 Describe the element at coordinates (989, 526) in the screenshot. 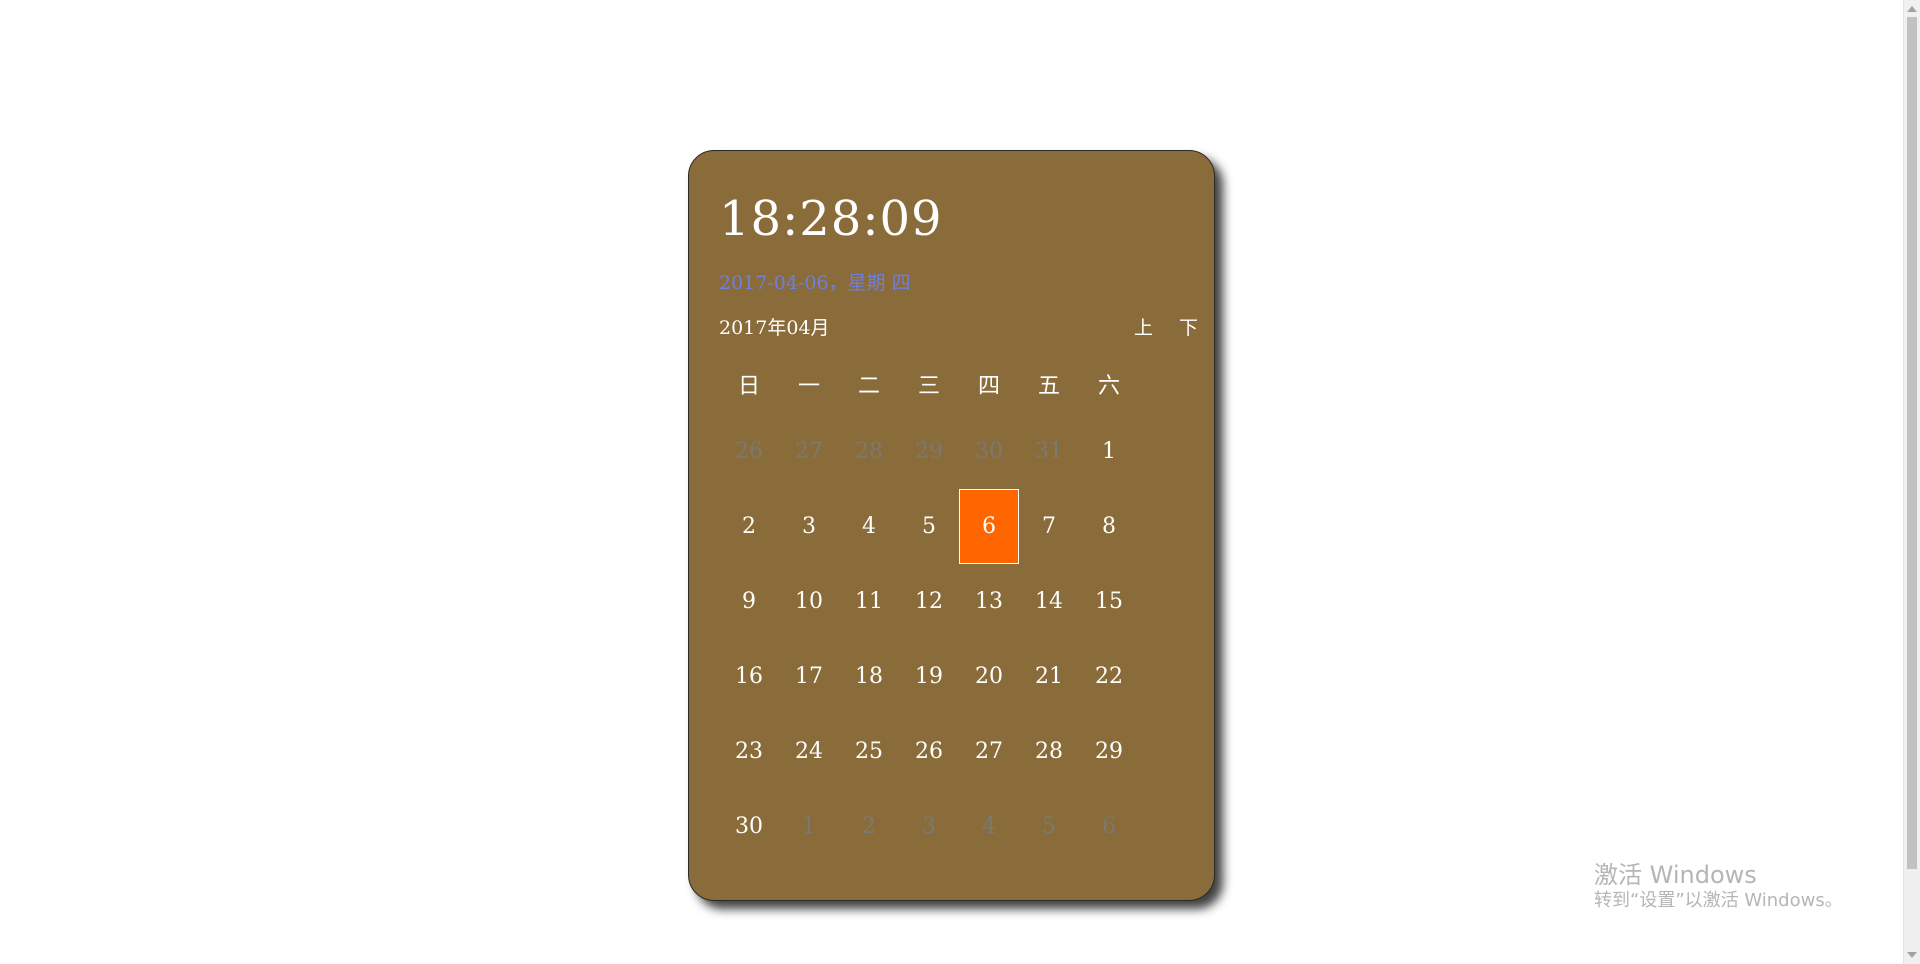

I see `day-cell-today: 6` at that location.